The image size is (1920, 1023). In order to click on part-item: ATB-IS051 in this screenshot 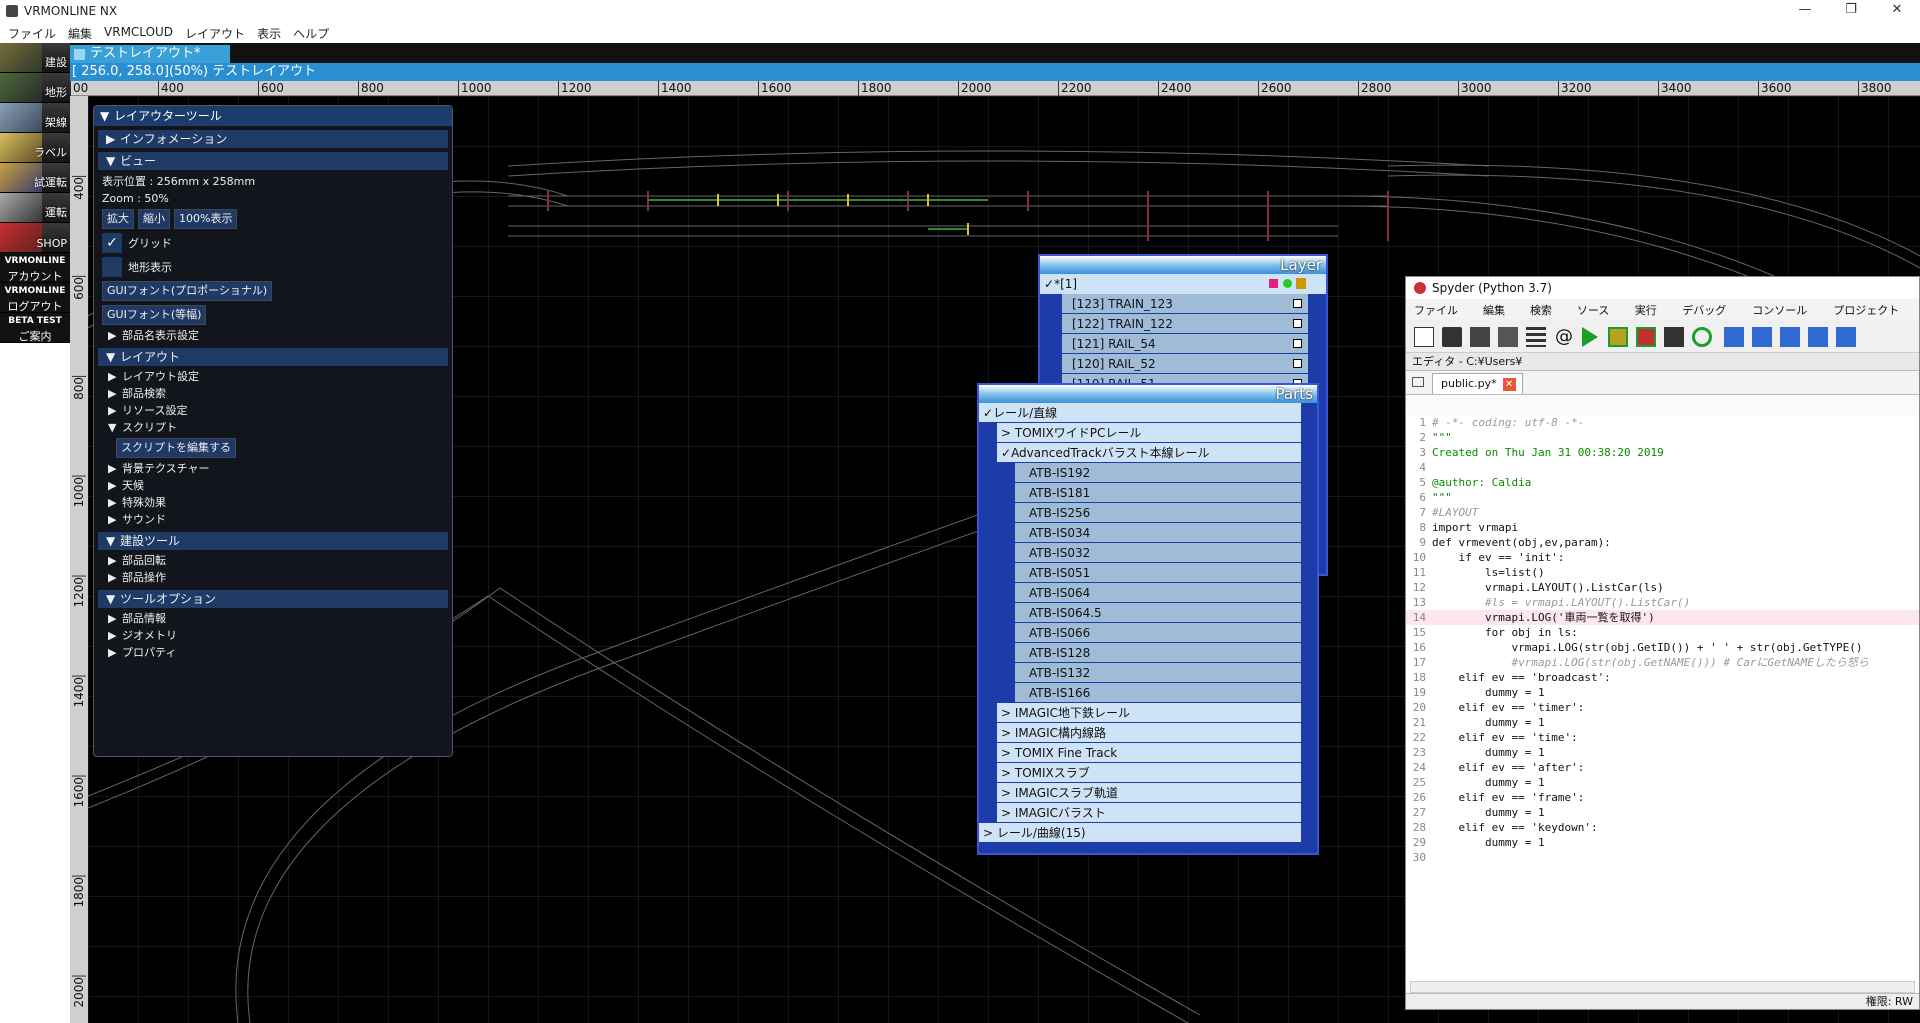, I will do `click(1158, 573)`.